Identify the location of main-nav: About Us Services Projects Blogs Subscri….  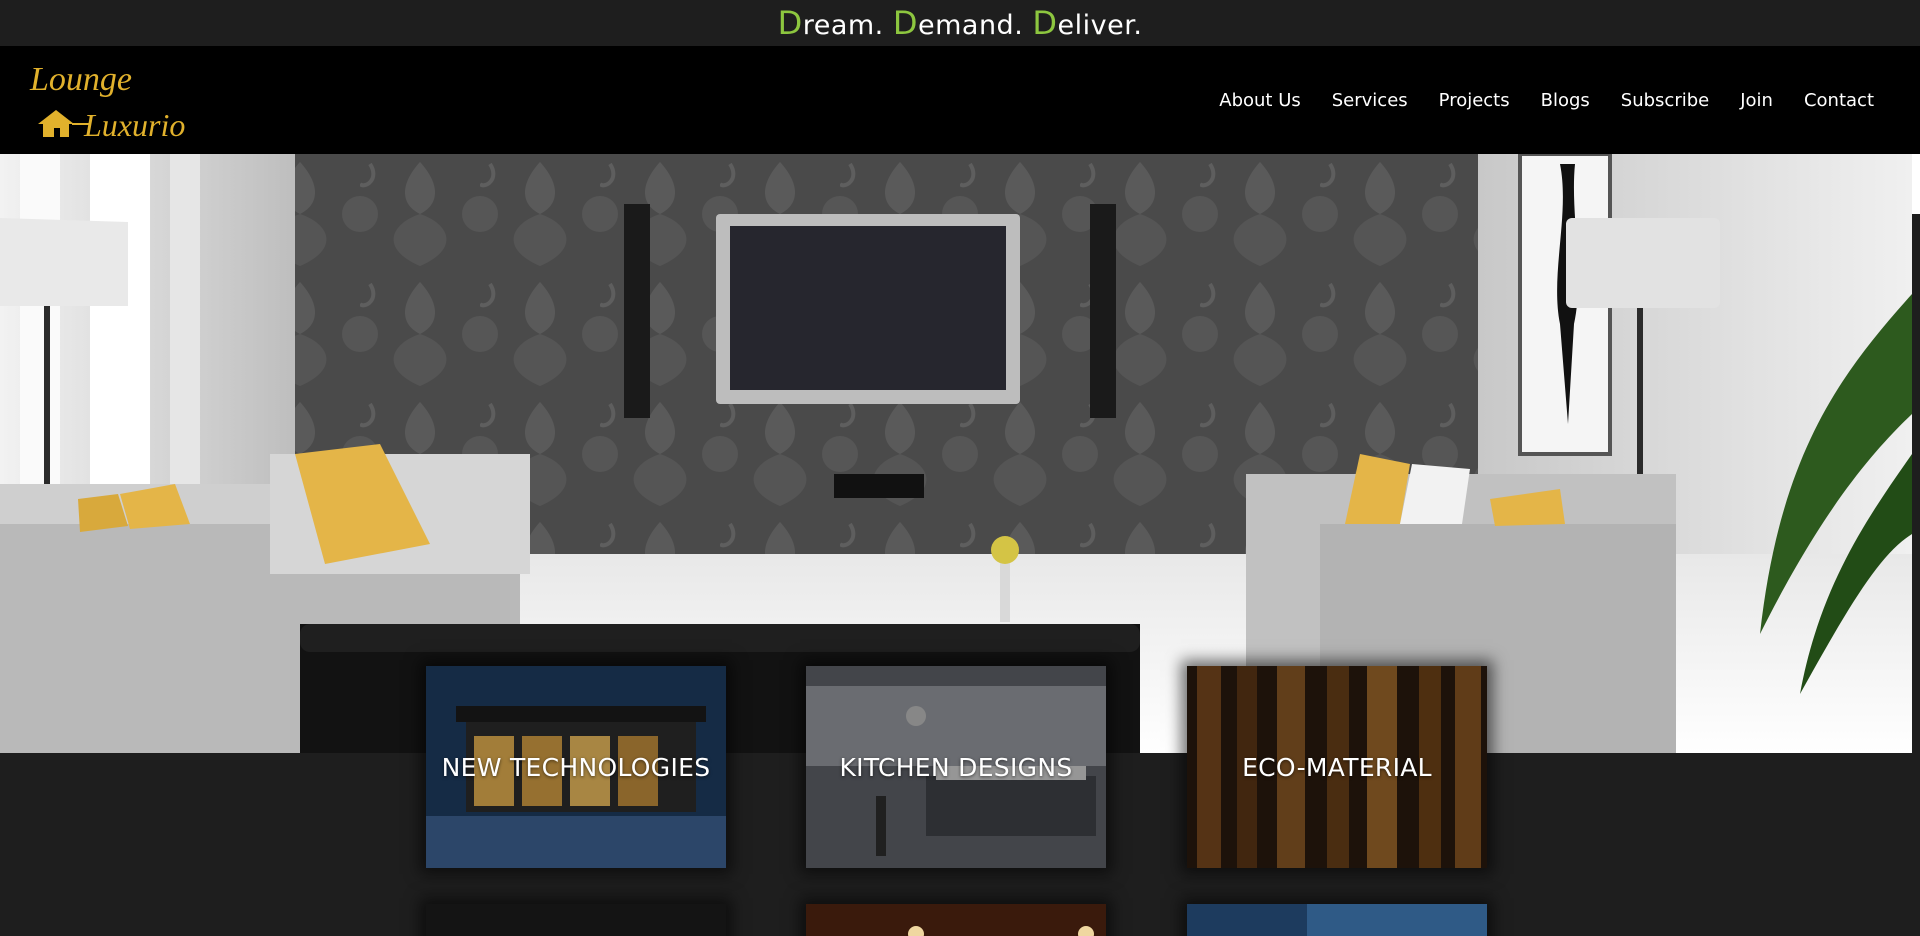
(1531, 100).